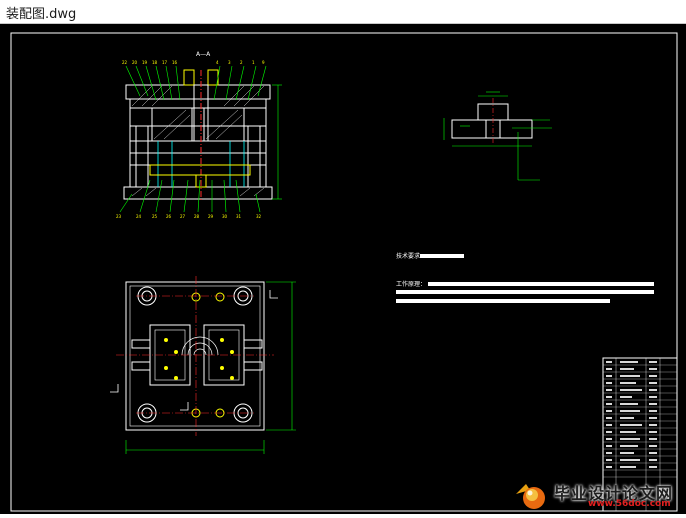  Describe the element at coordinates (239, 216) in the screenshot. I see `svg-text: 31` at that location.